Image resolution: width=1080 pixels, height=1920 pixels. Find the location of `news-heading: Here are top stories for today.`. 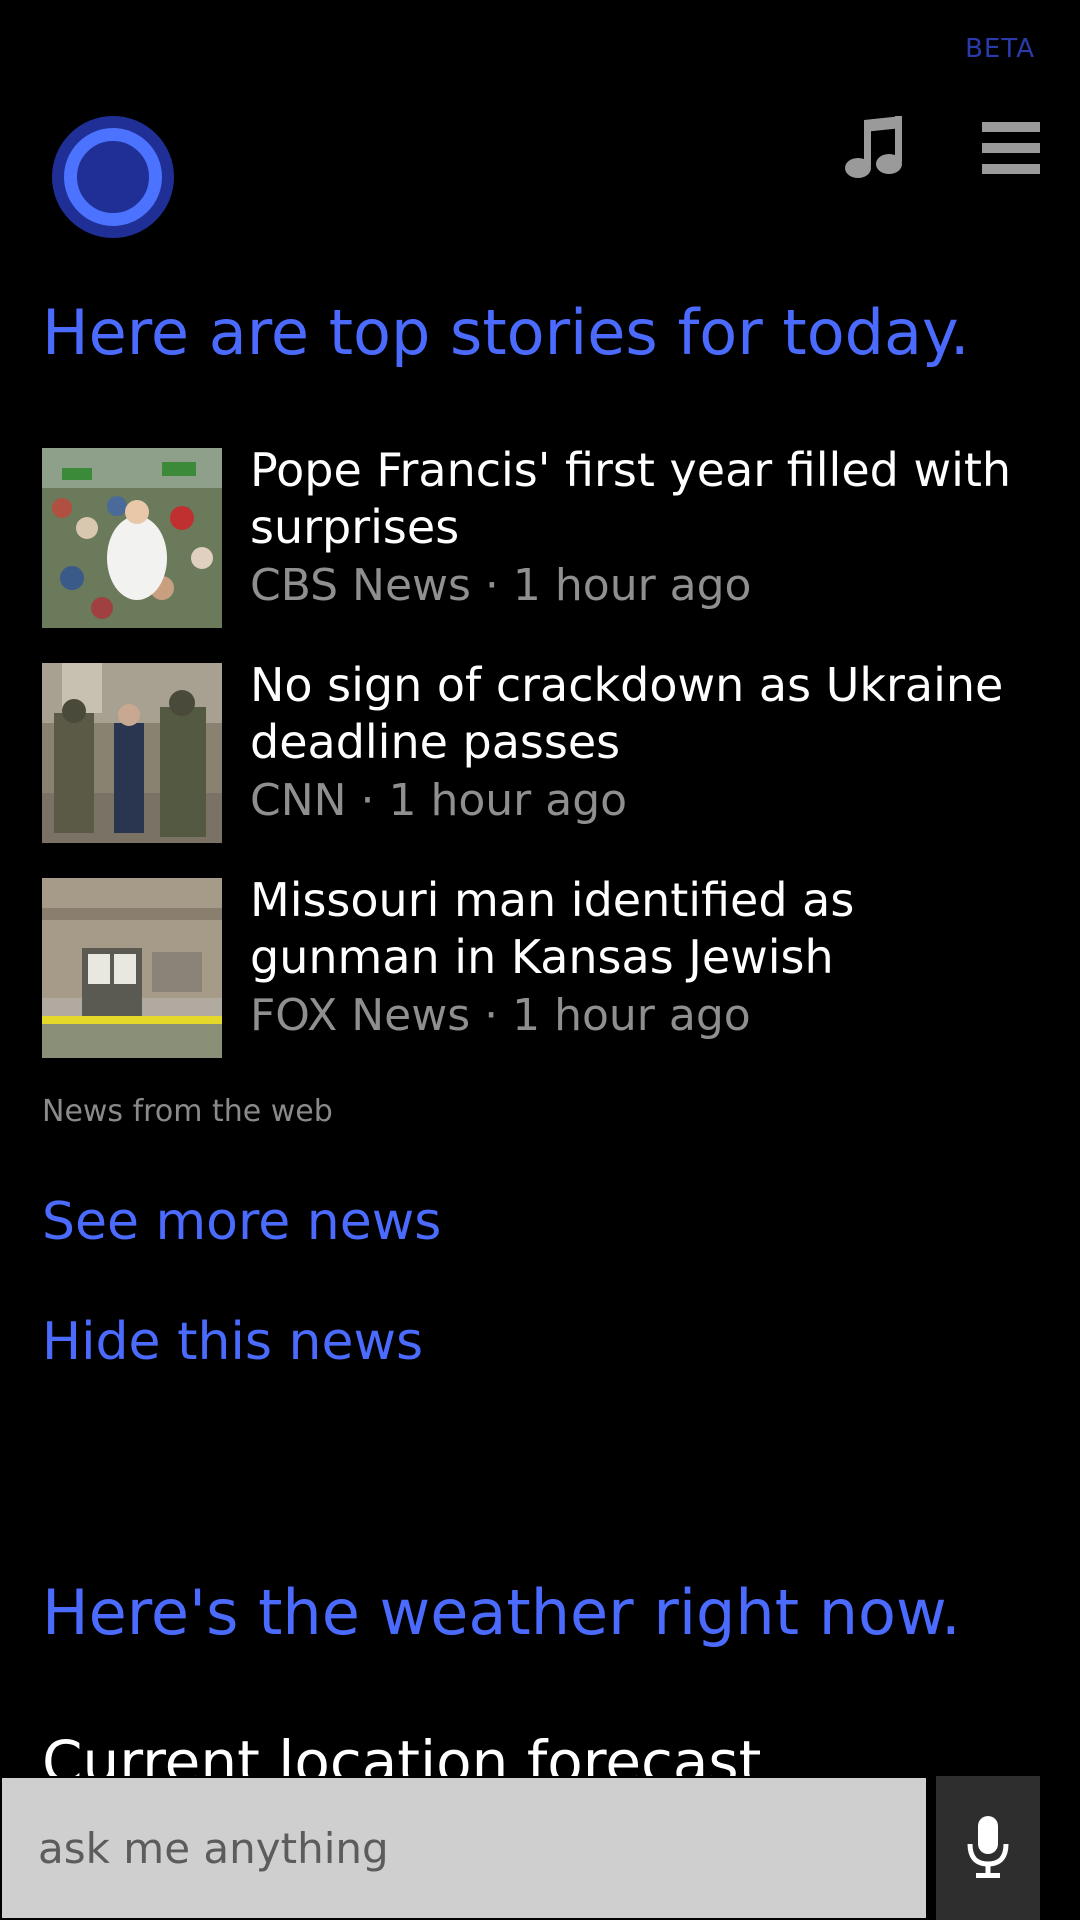

news-heading: Here are top stories for today. is located at coordinates (506, 332).